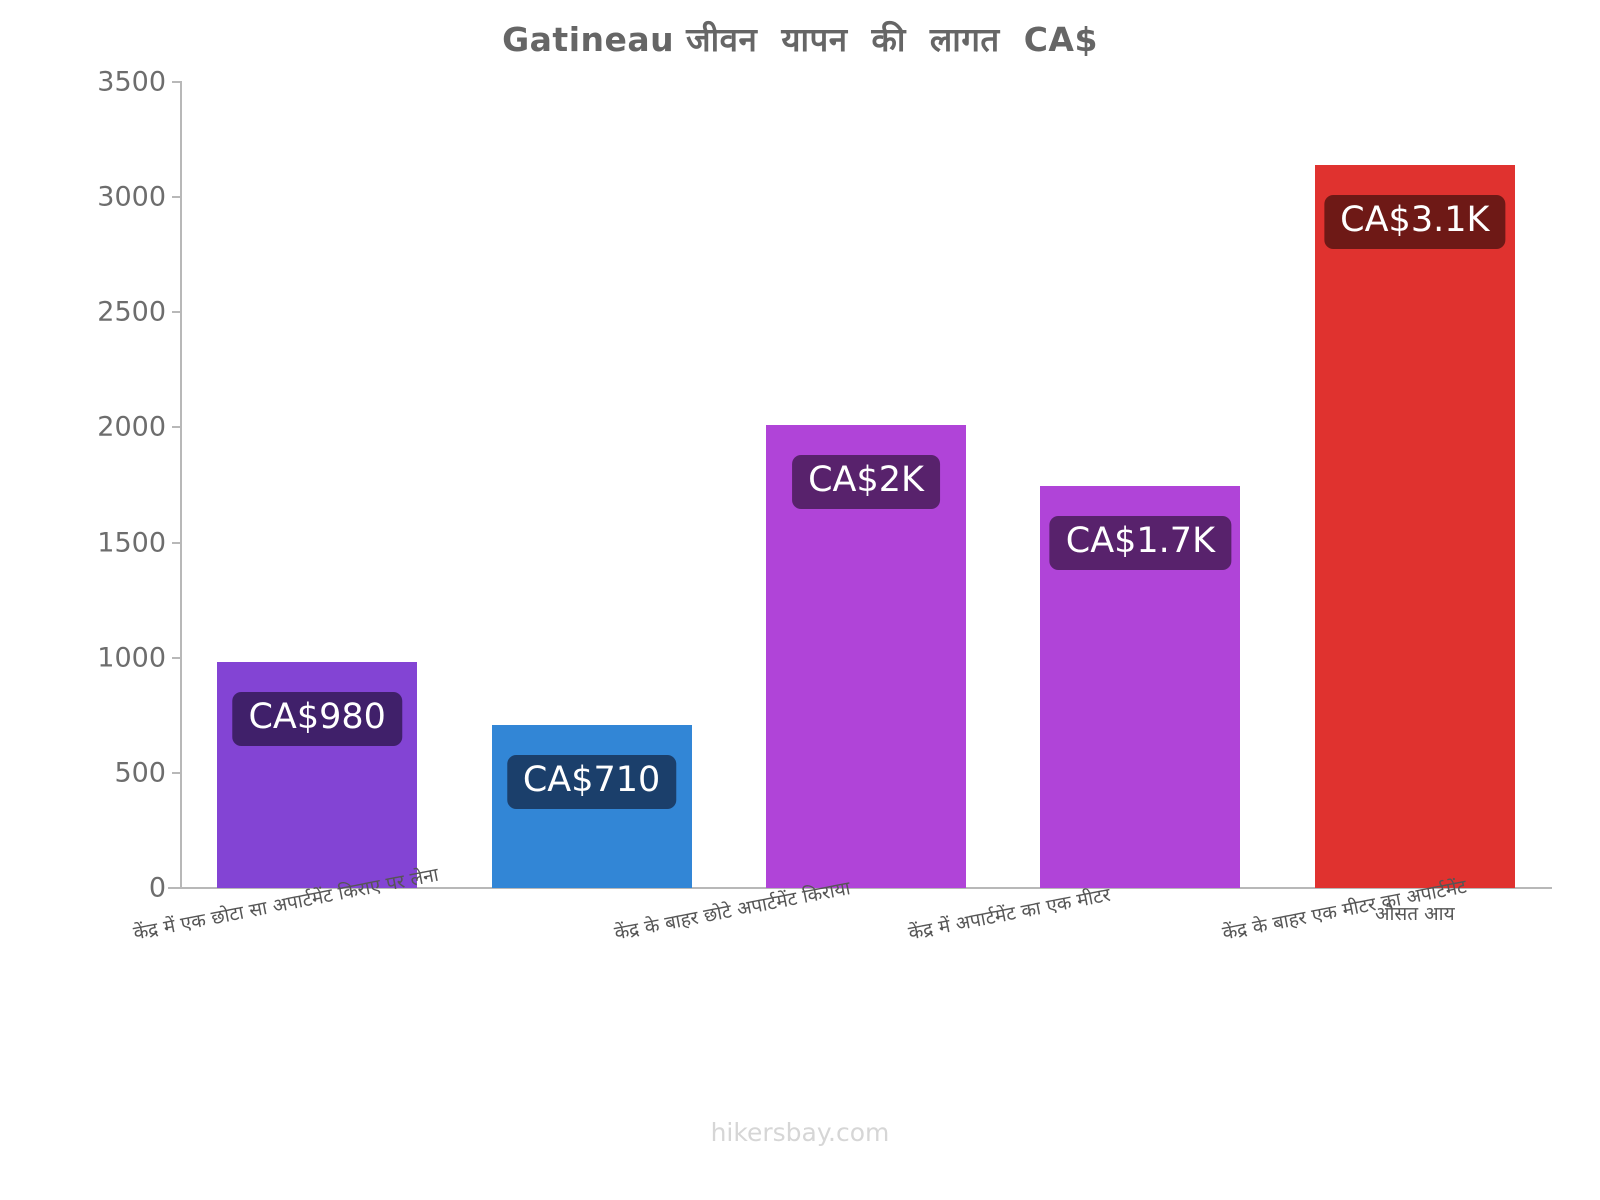  I want to click on bar: CA$980, so click(317, 775).